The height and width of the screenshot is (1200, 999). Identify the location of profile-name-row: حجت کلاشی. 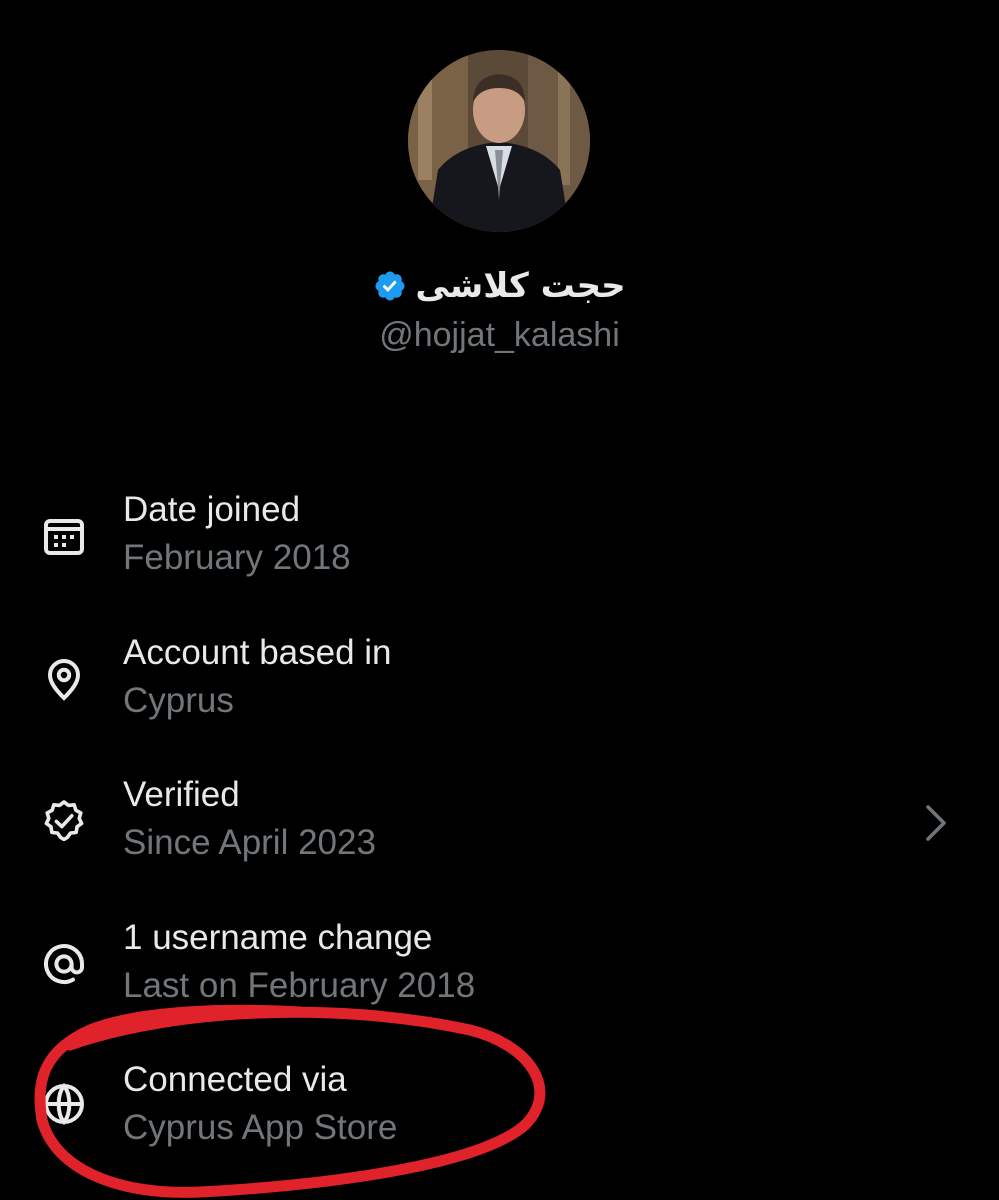
(499, 286).